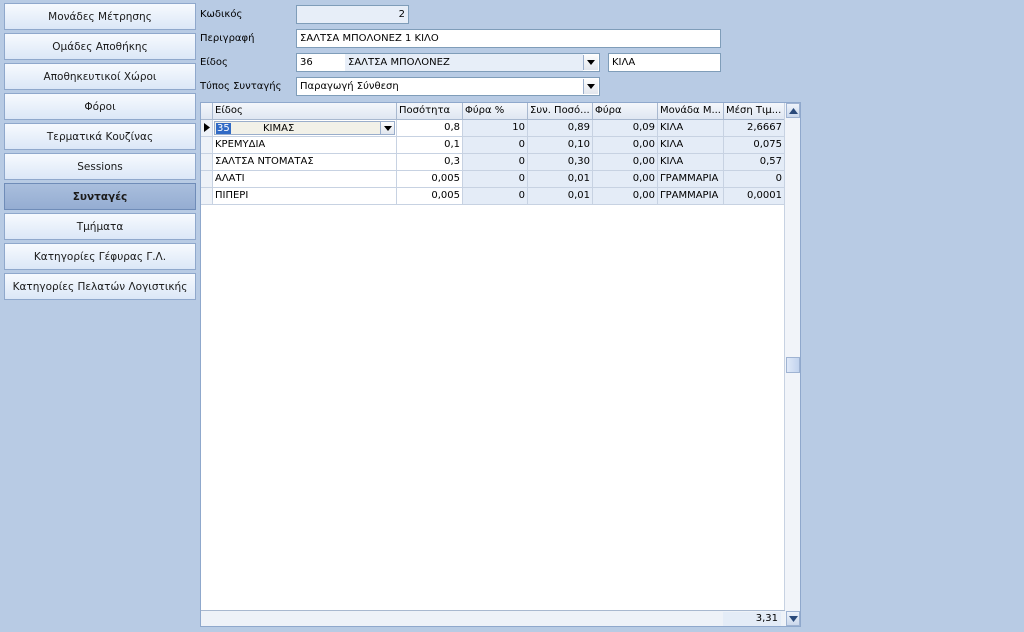  I want to click on sidebar-item: Κατηγορίες Πελατών Λογιστικής, so click(100, 286).